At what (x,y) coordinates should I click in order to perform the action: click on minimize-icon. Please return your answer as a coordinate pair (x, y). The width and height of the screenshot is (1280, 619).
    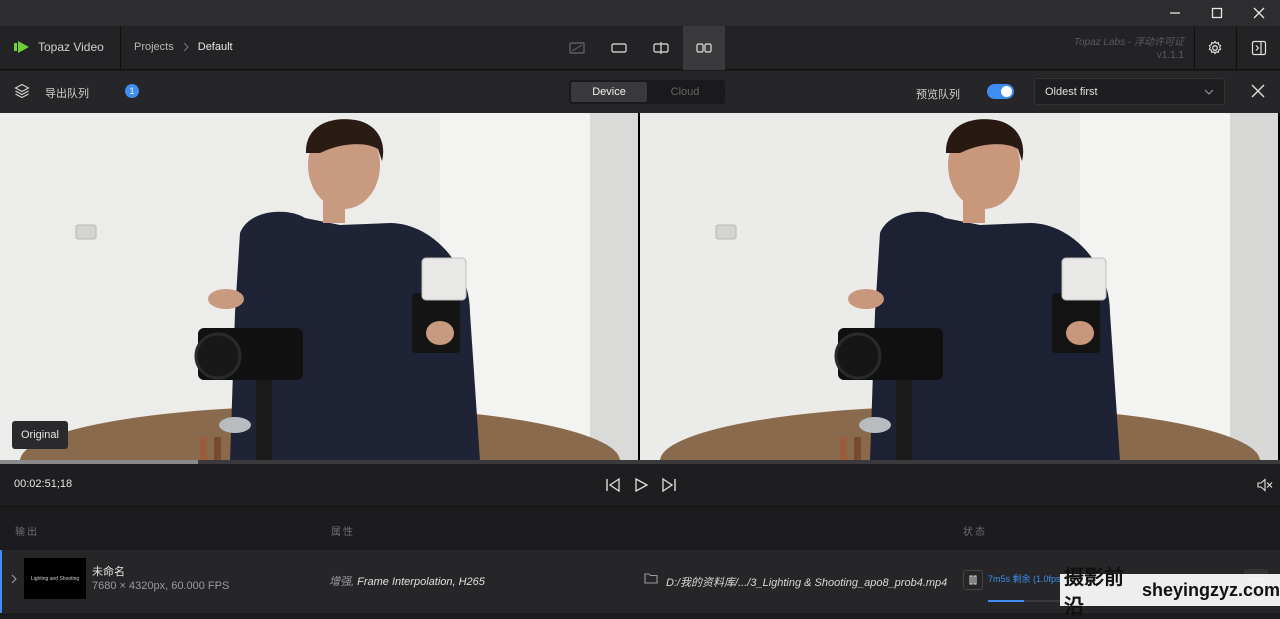
    Looking at the image, I should click on (1175, 13).